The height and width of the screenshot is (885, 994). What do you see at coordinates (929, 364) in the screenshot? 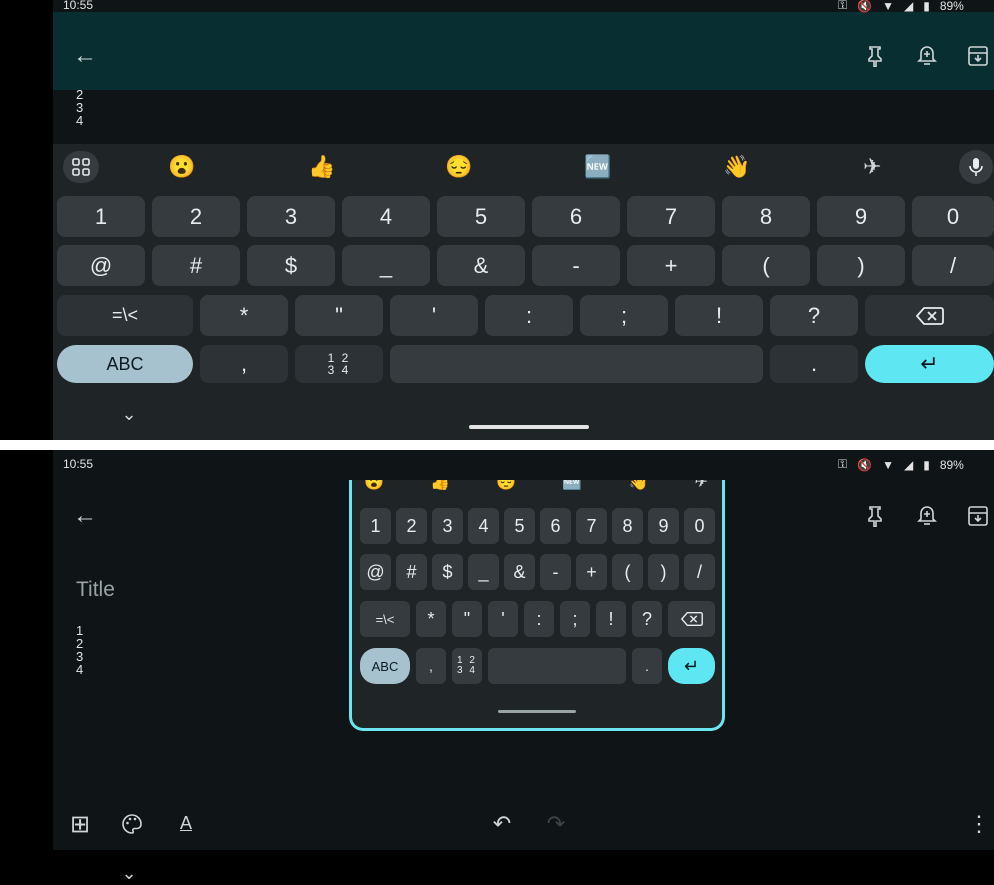
I see `enter-key: ↵` at bounding box center [929, 364].